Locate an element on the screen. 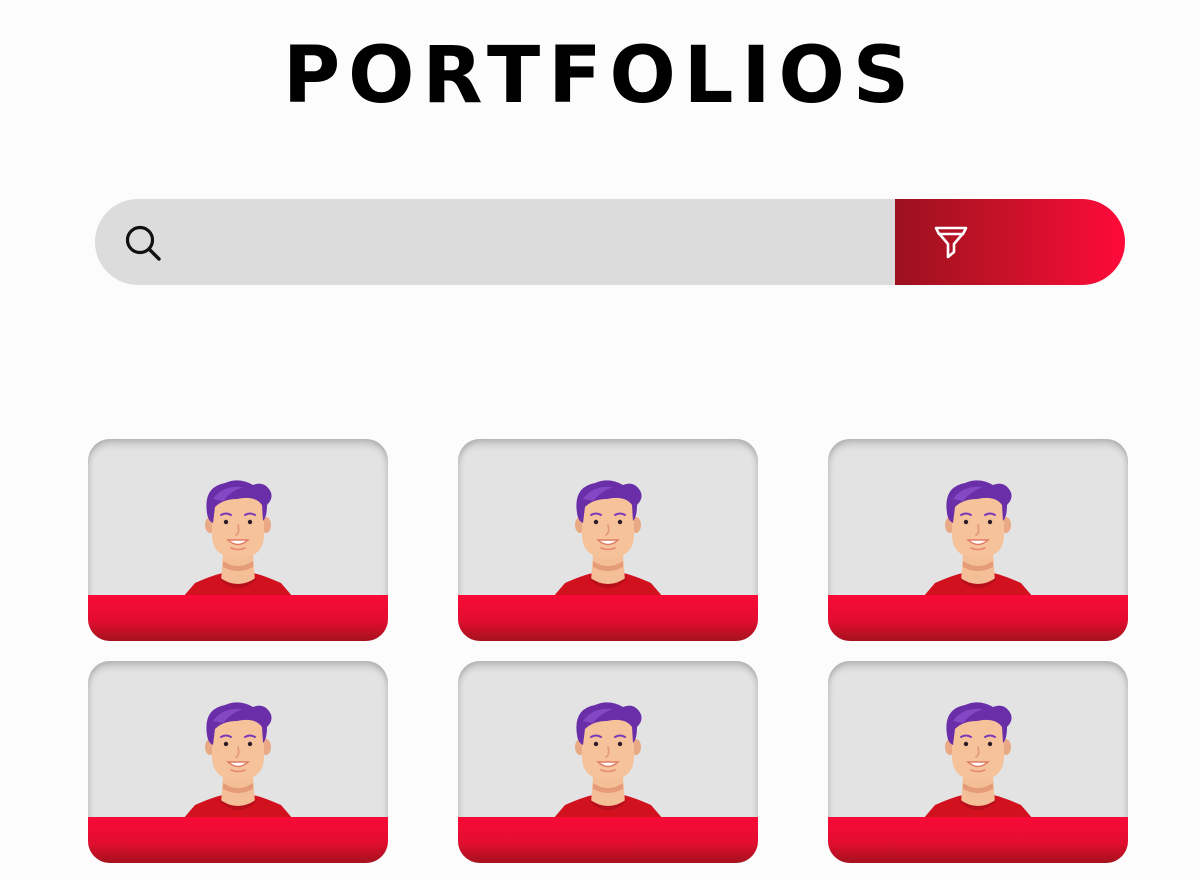 The width and height of the screenshot is (1200, 879). search-bar is located at coordinates (610, 242).